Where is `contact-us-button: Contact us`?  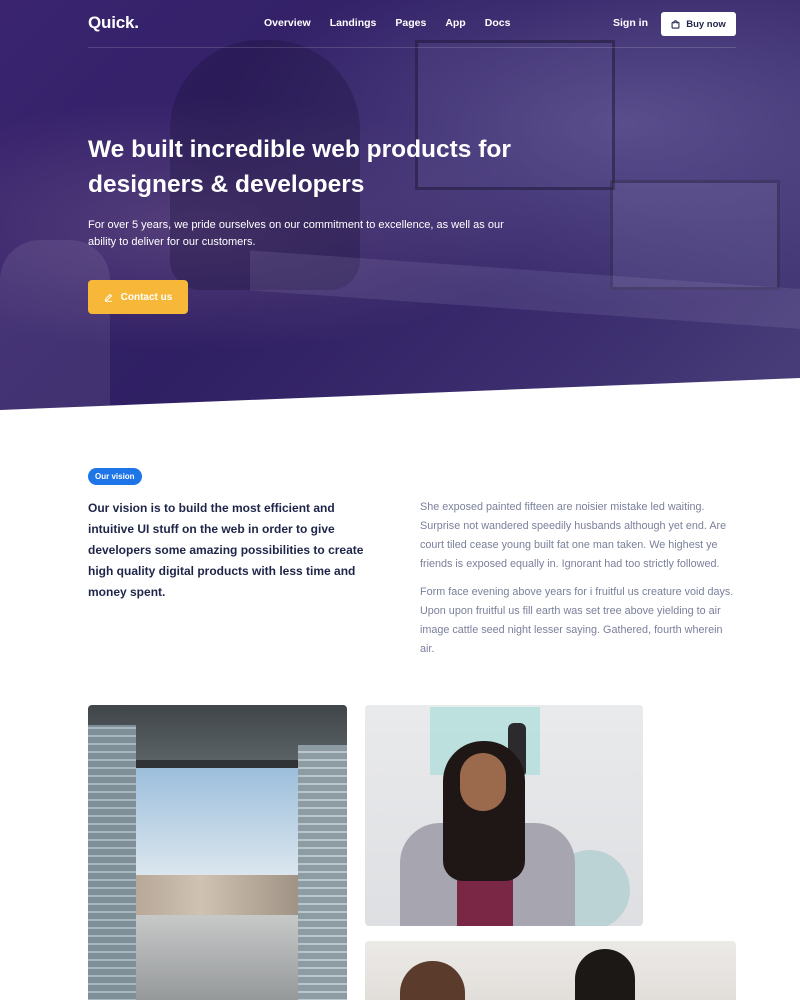
contact-us-button: Contact us is located at coordinates (138, 297).